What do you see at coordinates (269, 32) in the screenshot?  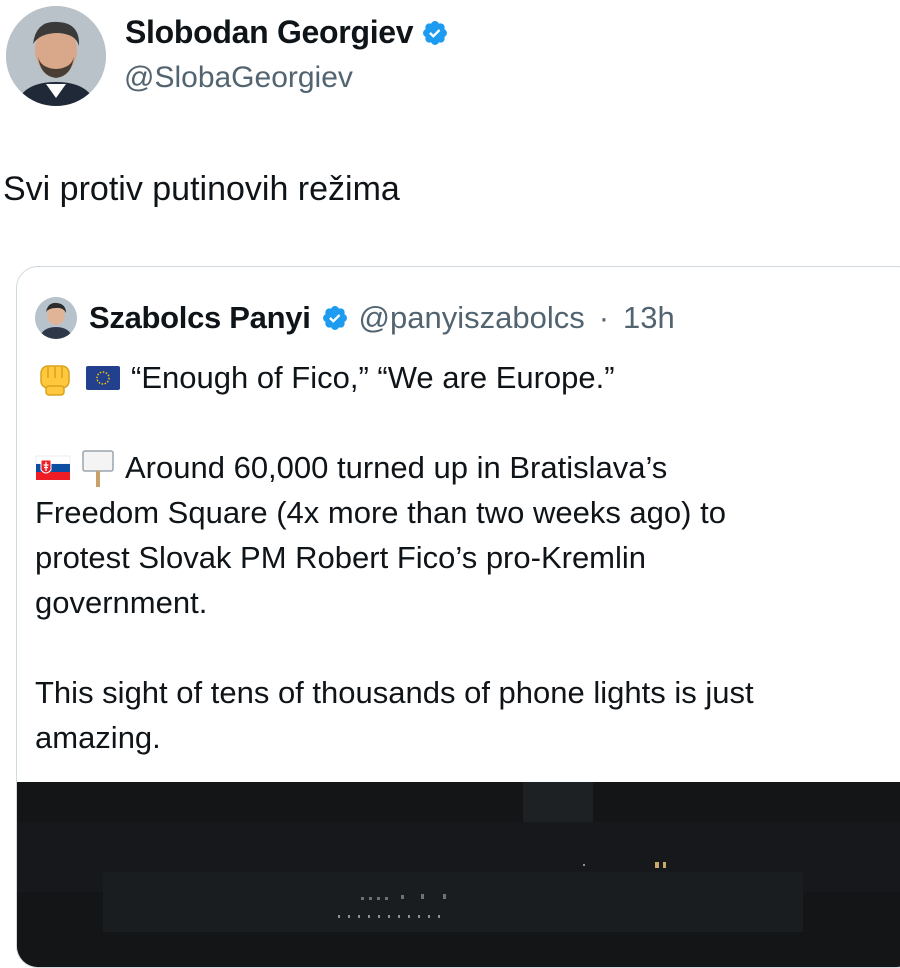 I see `author-name-text: Slobodan Georgiev` at bounding box center [269, 32].